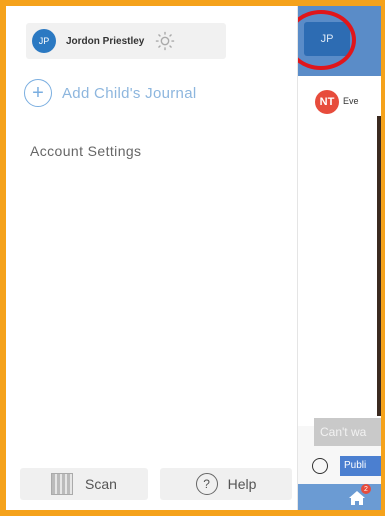 This screenshot has width=385, height=516. I want to click on highlight-circle, so click(327, 40).